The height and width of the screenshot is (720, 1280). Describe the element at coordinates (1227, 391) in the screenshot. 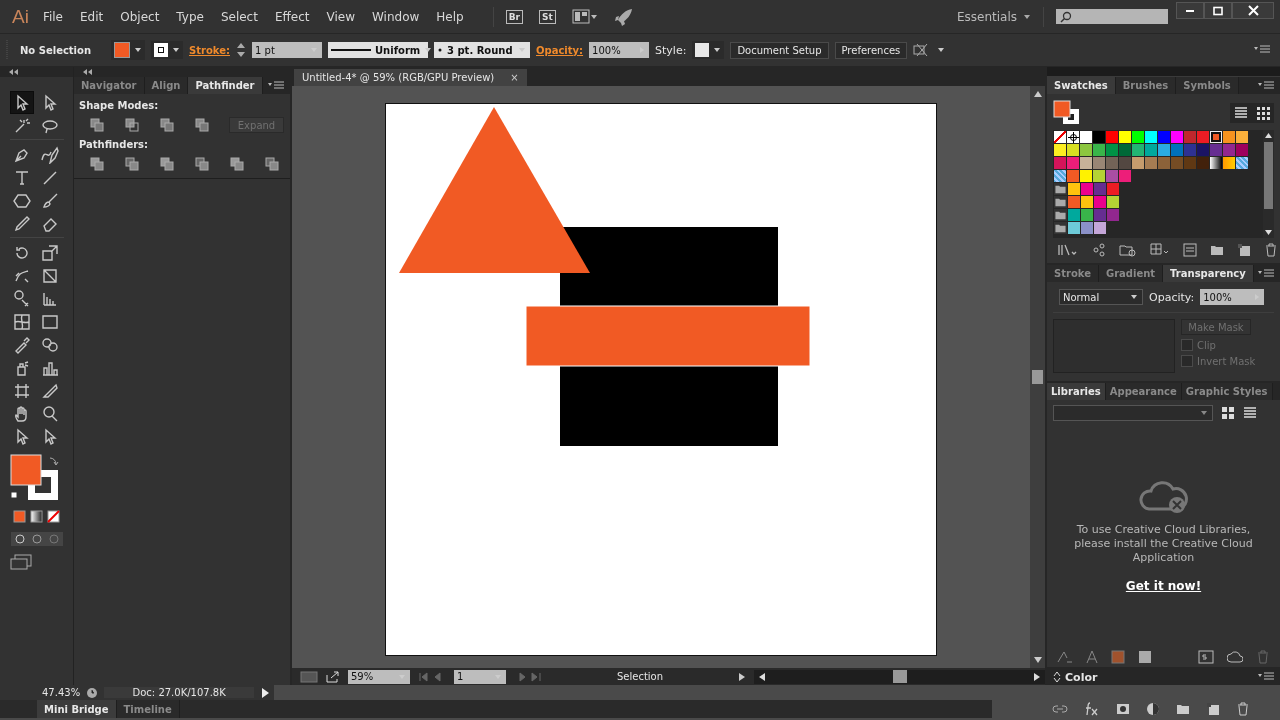

I see `panel-tab: Graphic Styles` at that location.